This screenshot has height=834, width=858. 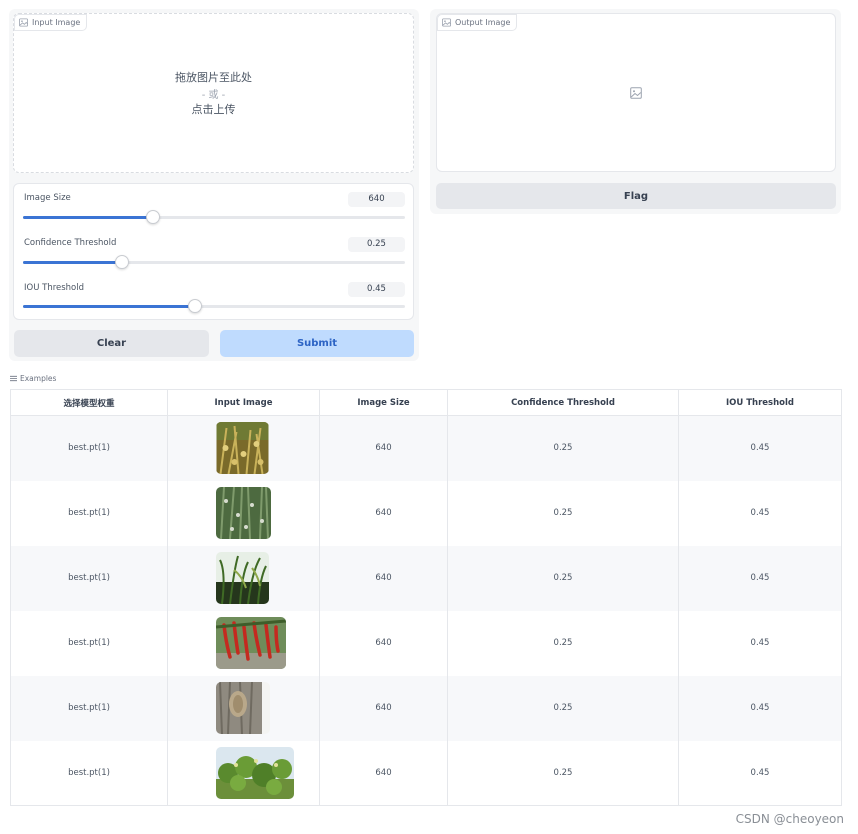 What do you see at coordinates (213, 95) in the screenshot?
I see `or-text: - 或 -` at bounding box center [213, 95].